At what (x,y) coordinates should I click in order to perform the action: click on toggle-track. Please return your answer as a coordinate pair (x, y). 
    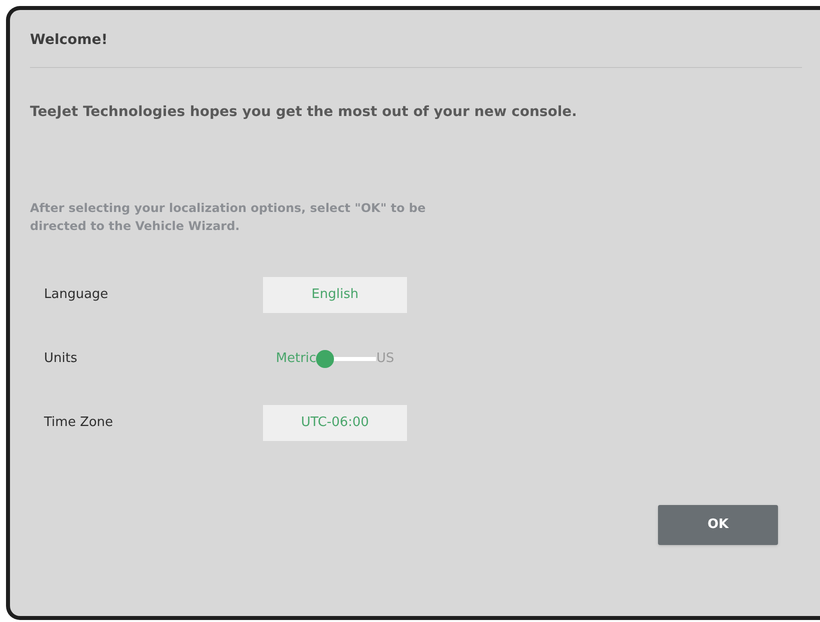
    Looking at the image, I should click on (346, 359).